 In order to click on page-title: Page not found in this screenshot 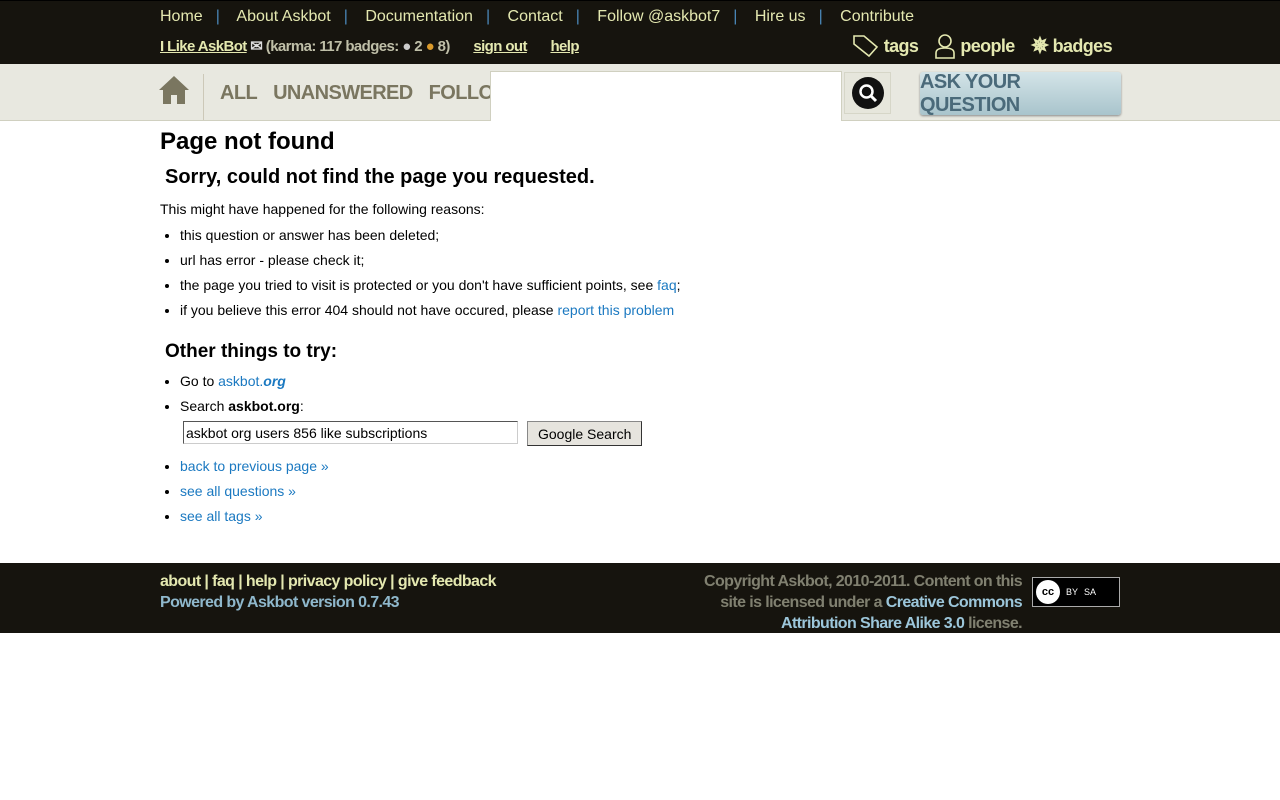, I will do `click(247, 141)`.